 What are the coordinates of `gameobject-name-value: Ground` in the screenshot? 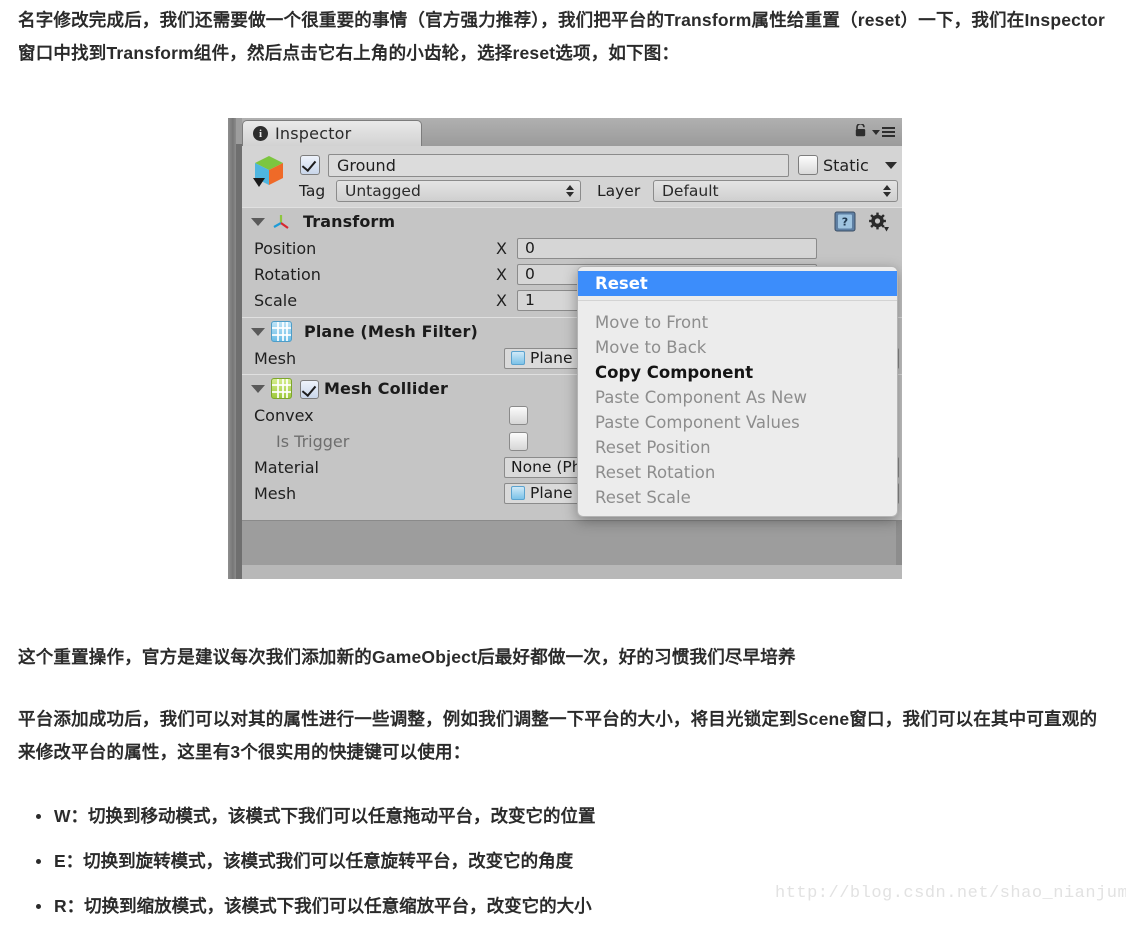 It's located at (366, 165).